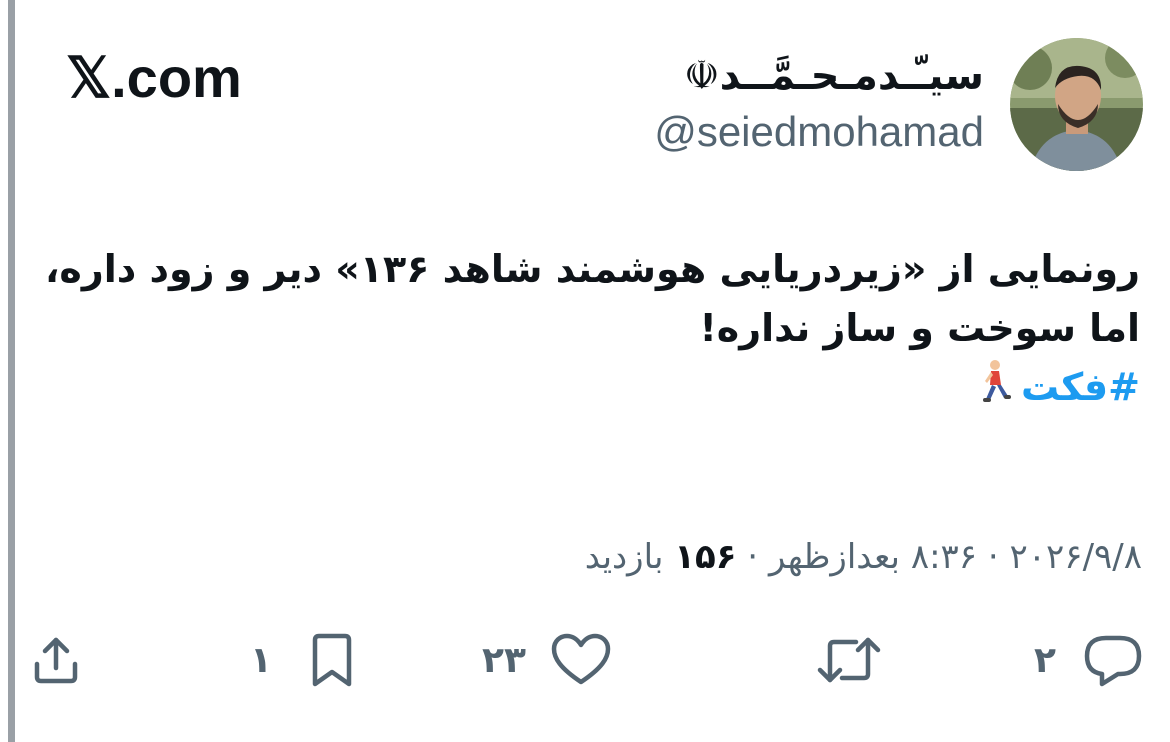 The image size is (1170, 742). Describe the element at coordinates (1045, 660) in the screenshot. I see `reply-count: ۲` at that location.